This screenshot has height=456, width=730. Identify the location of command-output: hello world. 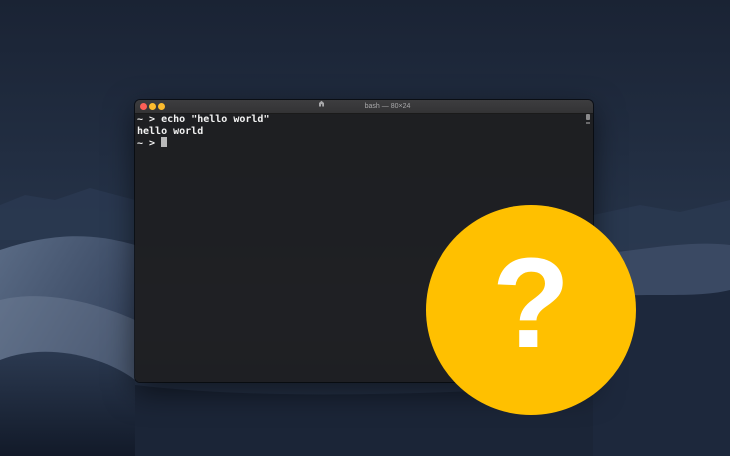
(170, 131).